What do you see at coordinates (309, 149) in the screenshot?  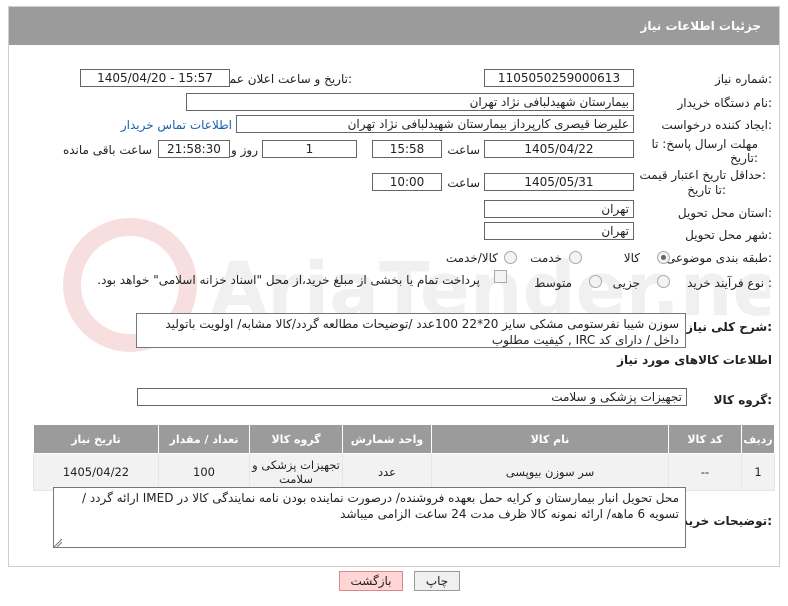 I see `remaining-days-field: 1` at bounding box center [309, 149].